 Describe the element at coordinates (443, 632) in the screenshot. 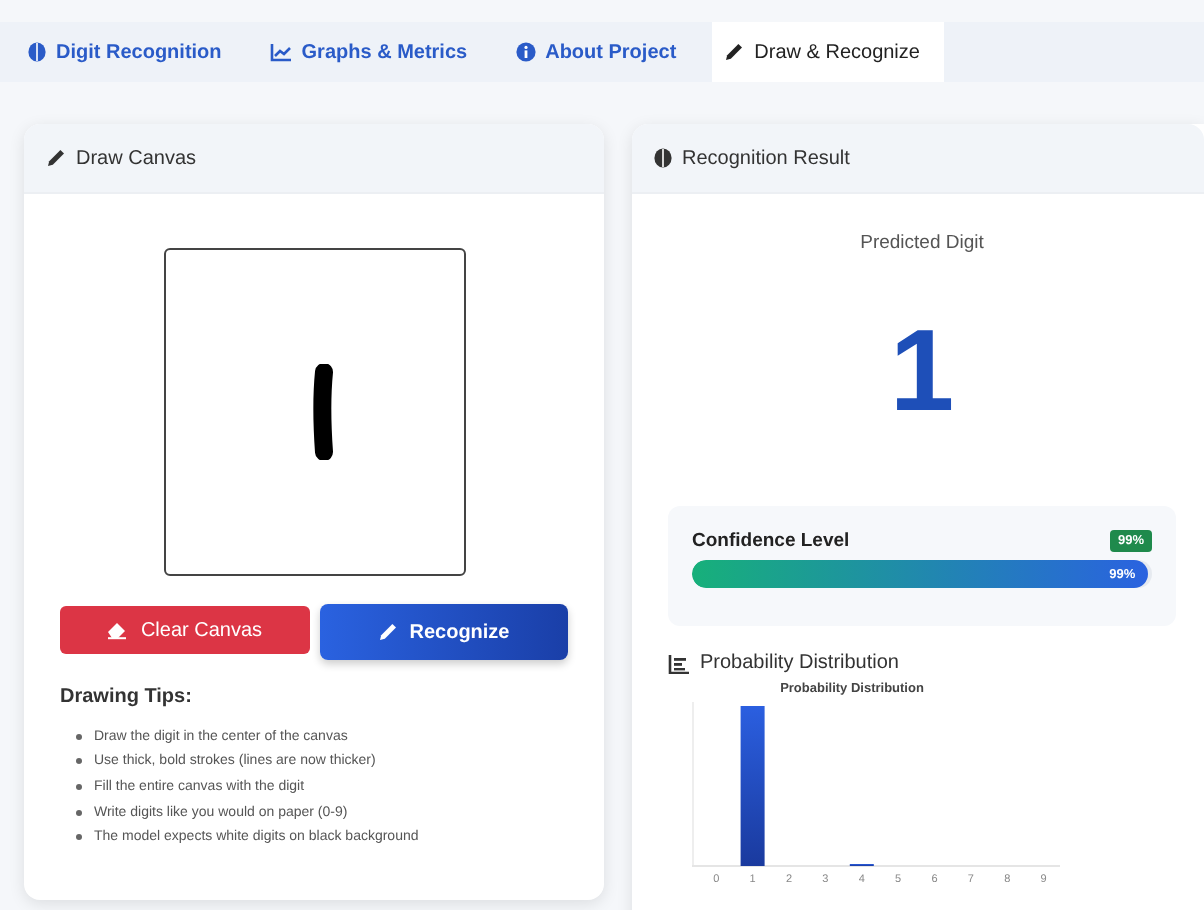

I see `recognize-button: Recognize` at that location.